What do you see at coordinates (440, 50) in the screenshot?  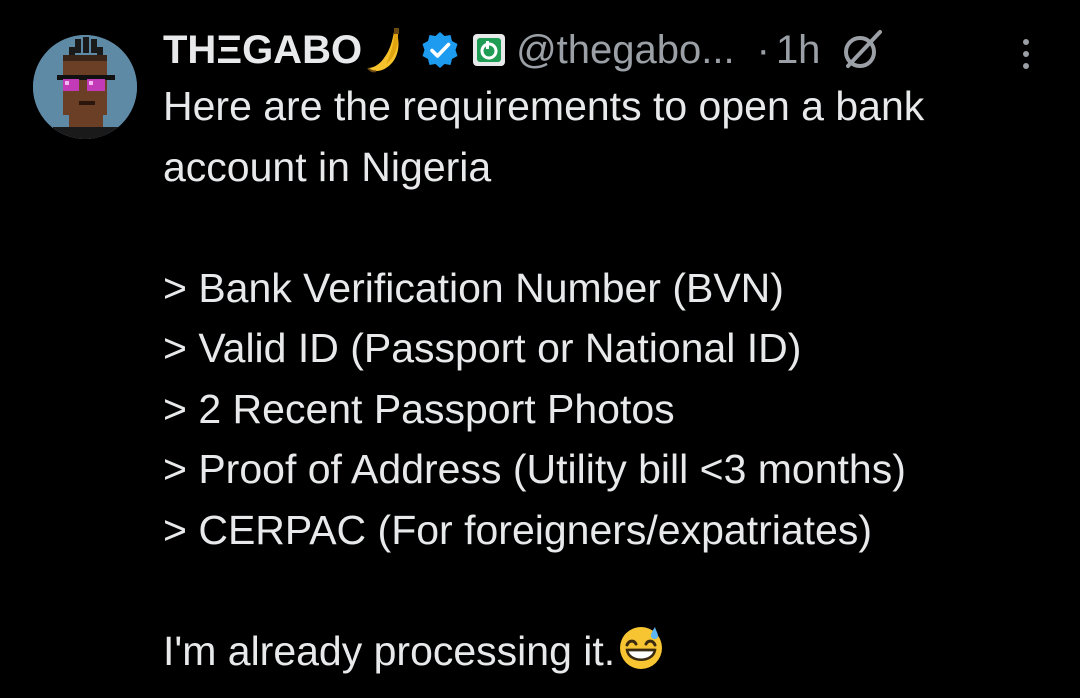 I see `verified-checkmark-icon` at bounding box center [440, 50].